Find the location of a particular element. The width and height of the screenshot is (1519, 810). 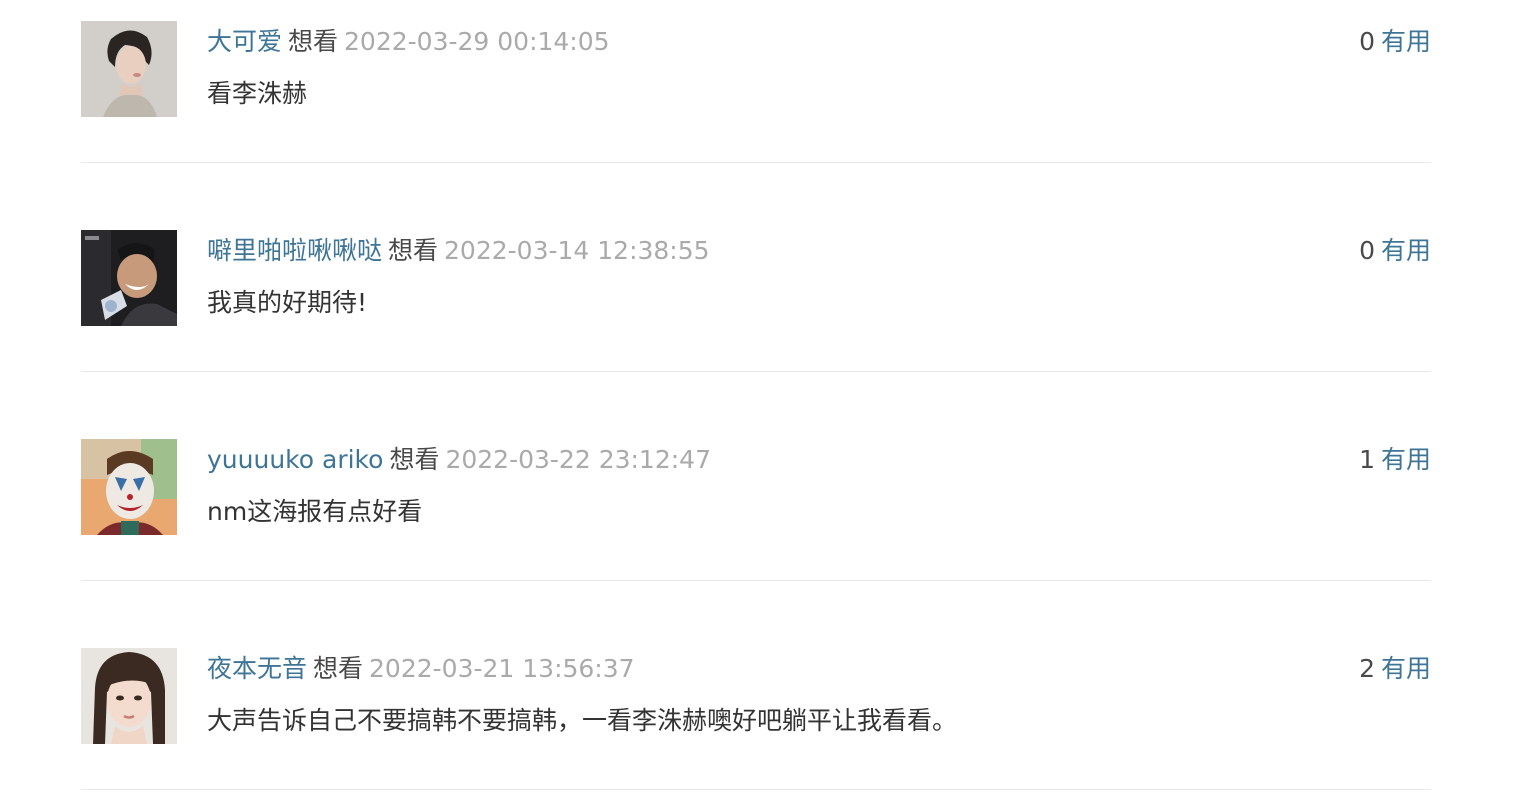

user-name-link: yuuuuko ariko is located at coordinates (295, 459).